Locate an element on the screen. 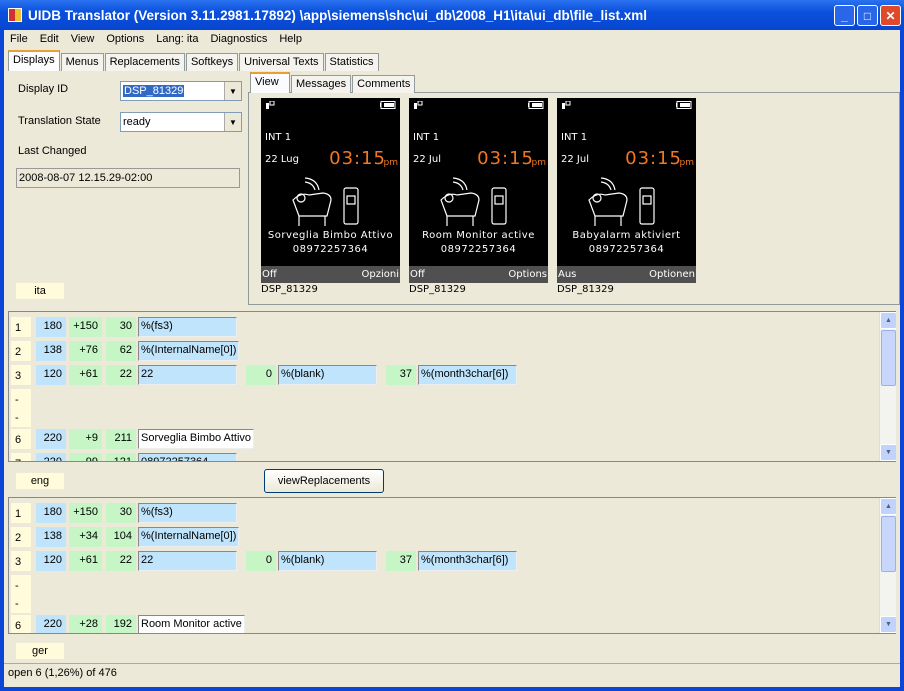  tab-softkeys: Softkeys is located at coordinates (212, 62).